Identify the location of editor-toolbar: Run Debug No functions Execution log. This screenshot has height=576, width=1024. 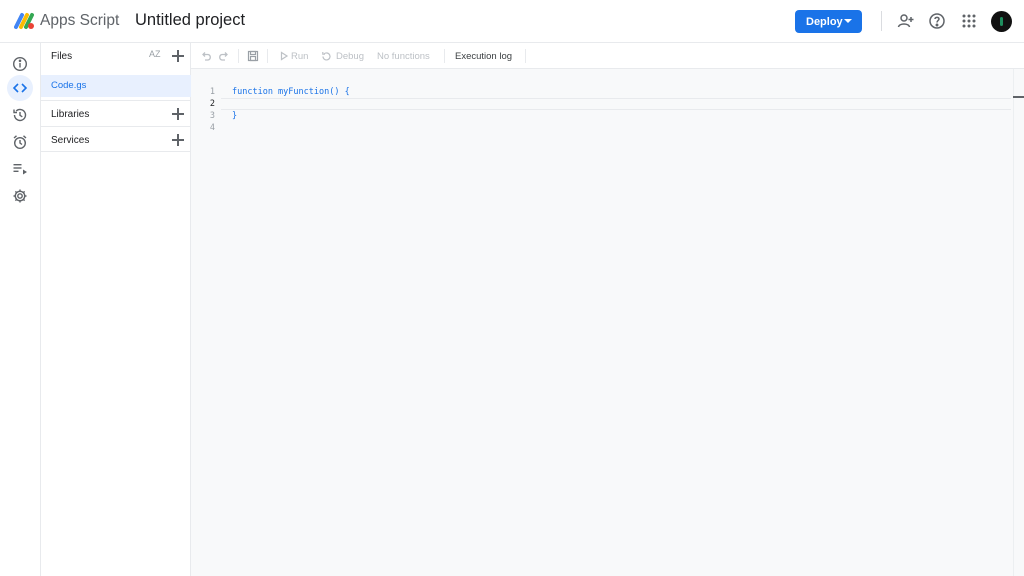
(607, 56).